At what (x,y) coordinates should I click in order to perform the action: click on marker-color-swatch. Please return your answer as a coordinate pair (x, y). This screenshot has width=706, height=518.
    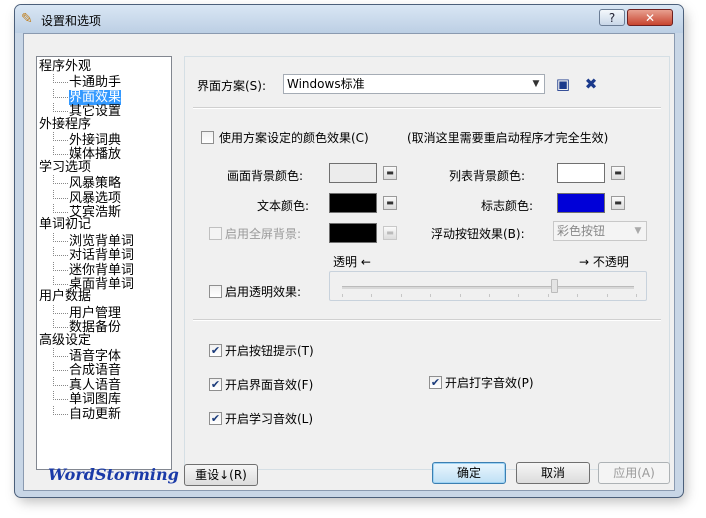
    Looking at the image, I should click on (581, 203).